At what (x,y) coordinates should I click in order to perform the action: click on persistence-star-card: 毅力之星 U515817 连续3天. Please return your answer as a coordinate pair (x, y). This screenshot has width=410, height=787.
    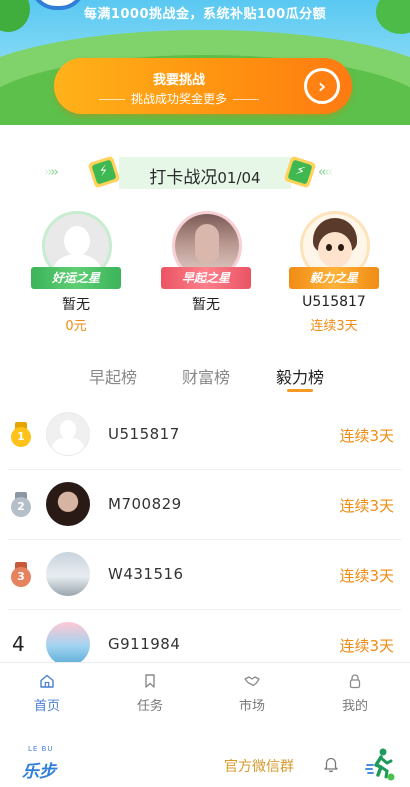
    Looking at the image, I should click on (334, 273).